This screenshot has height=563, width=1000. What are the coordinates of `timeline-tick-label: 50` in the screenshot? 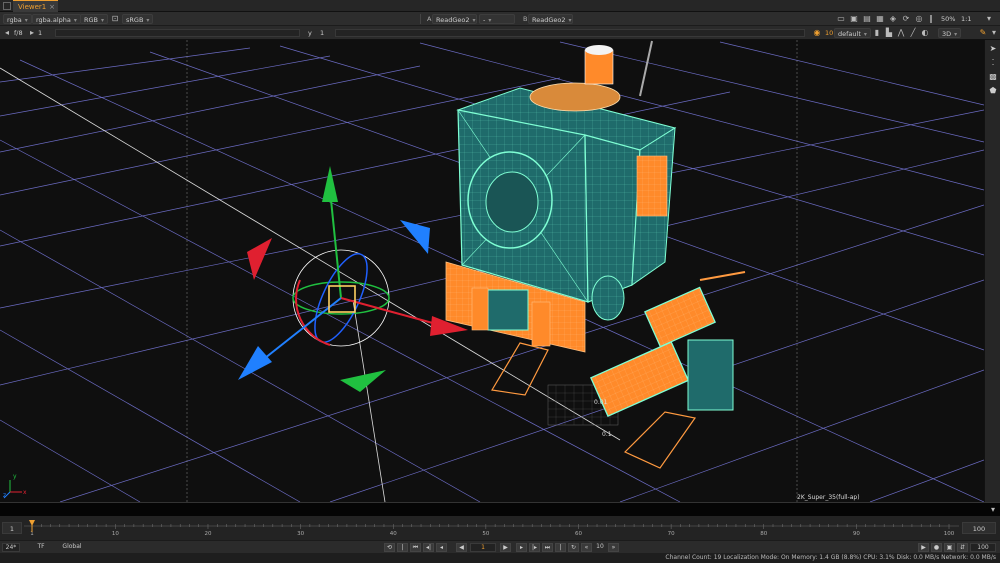 It's located at (485, 533).